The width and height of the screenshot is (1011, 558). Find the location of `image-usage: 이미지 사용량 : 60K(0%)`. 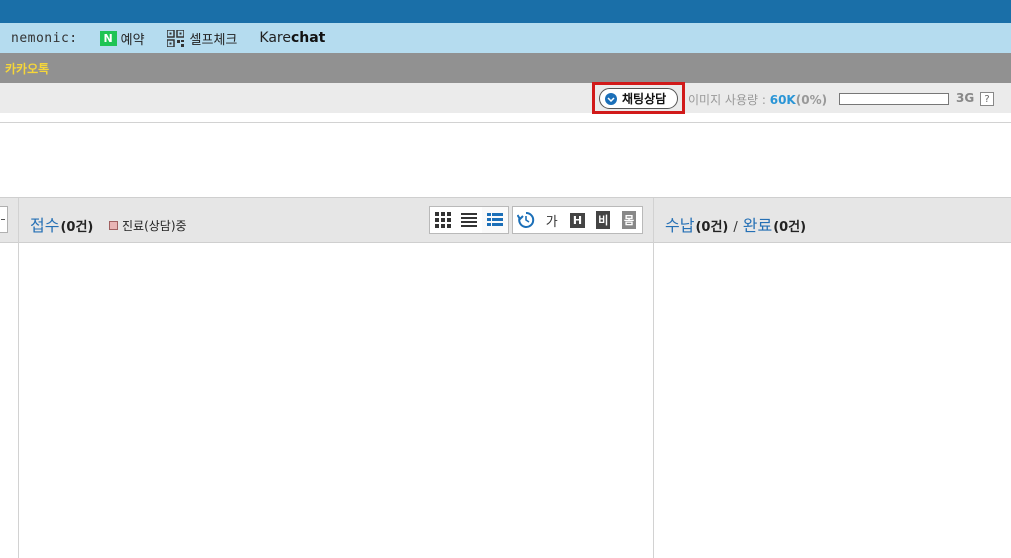

image-usage: 이미지 사용량 : 60K(0%) is located at coordinates (757, 99).